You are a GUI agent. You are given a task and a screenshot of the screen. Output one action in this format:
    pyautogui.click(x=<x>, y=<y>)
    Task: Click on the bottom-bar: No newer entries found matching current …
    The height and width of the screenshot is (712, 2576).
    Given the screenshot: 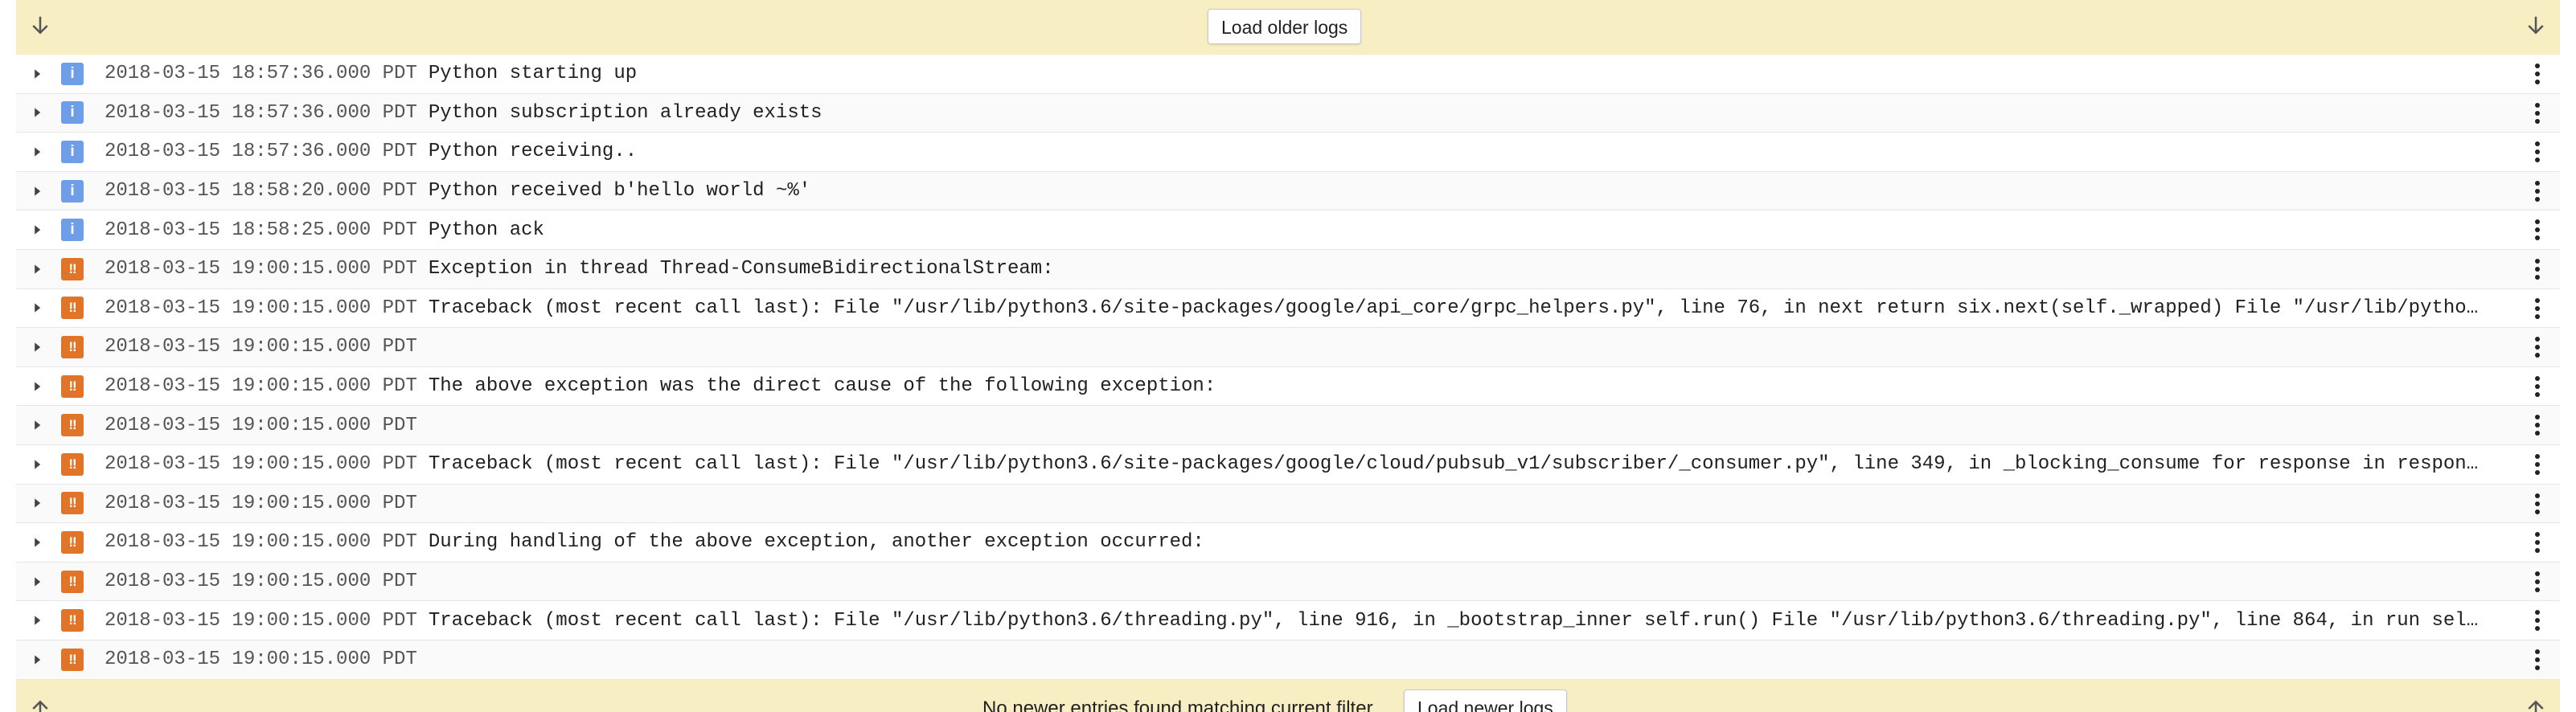 What is the action you would take?
    pyautogui.click(x=1288, y=696)
    